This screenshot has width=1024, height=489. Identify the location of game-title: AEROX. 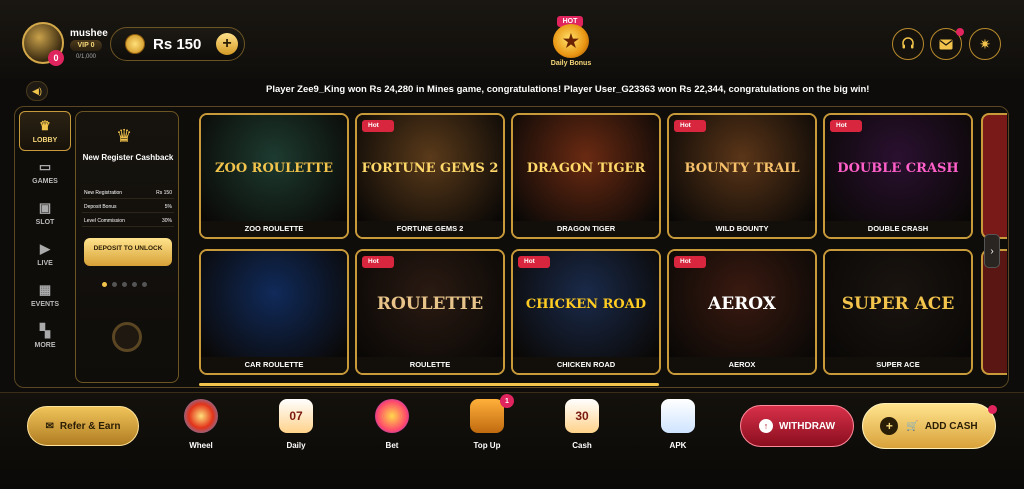
(742, 365).